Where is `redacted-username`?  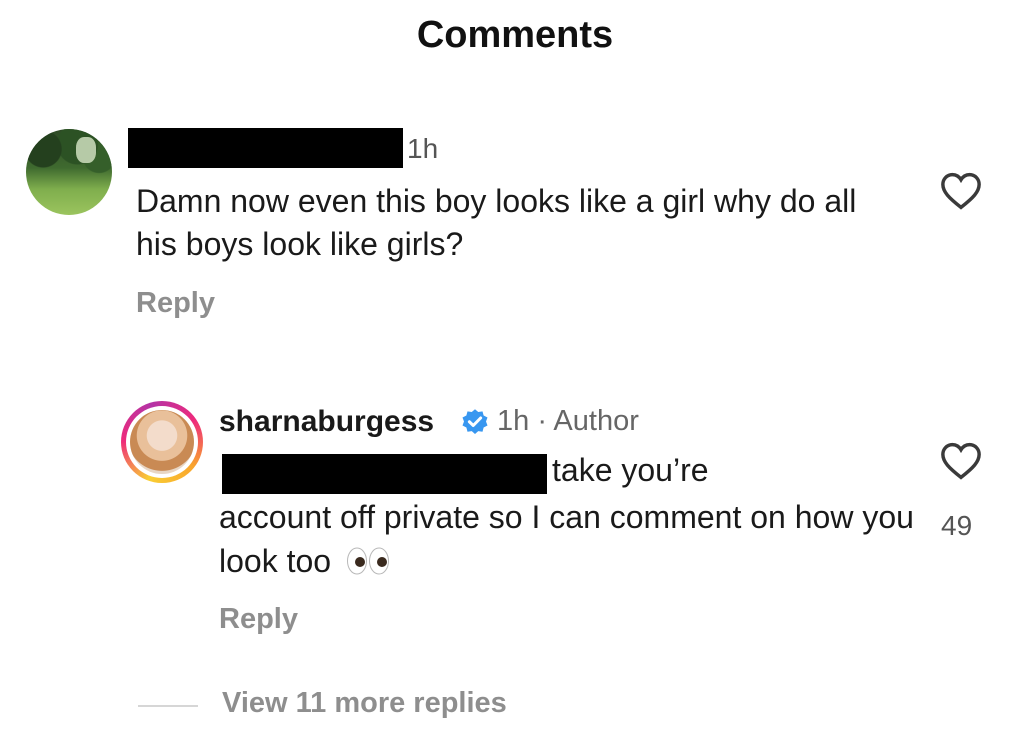
redacted-username is located at coordinates (265, 148).